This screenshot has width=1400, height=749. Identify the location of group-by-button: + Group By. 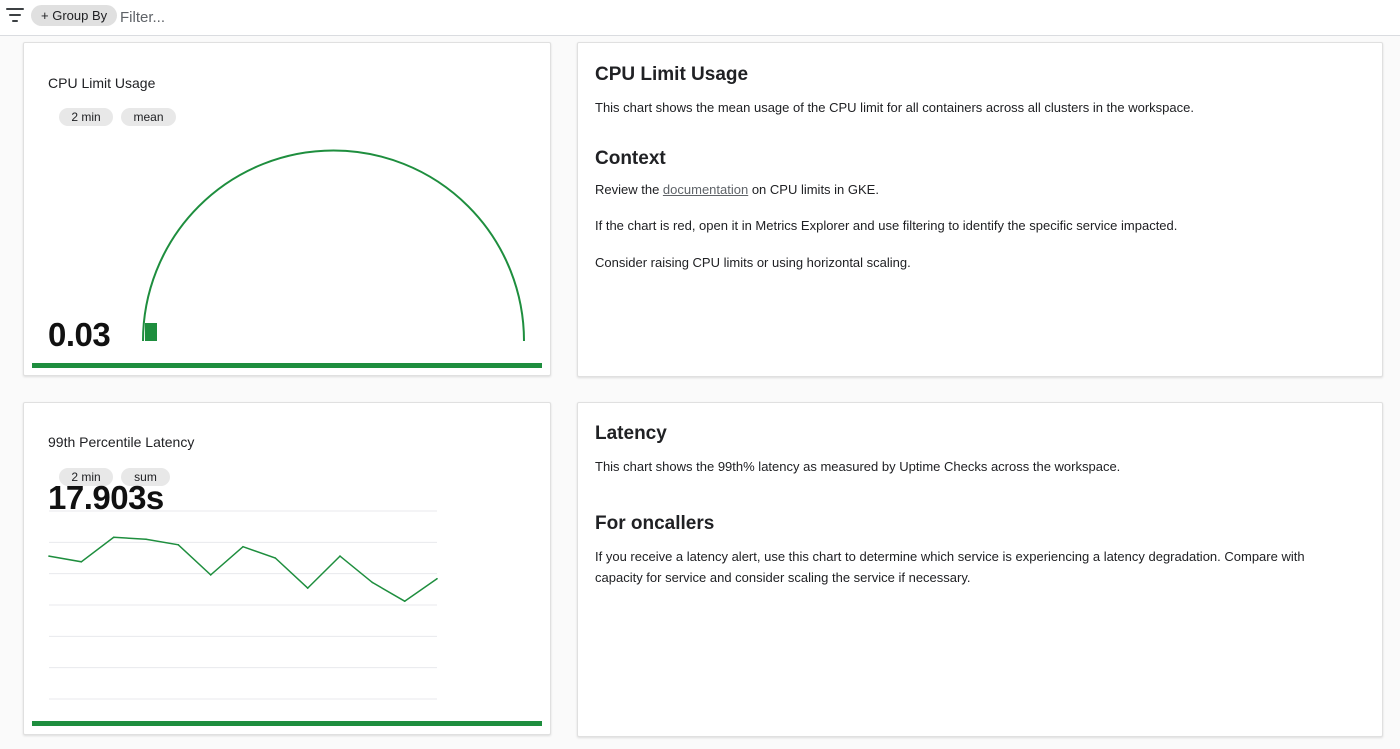
(74, 15).